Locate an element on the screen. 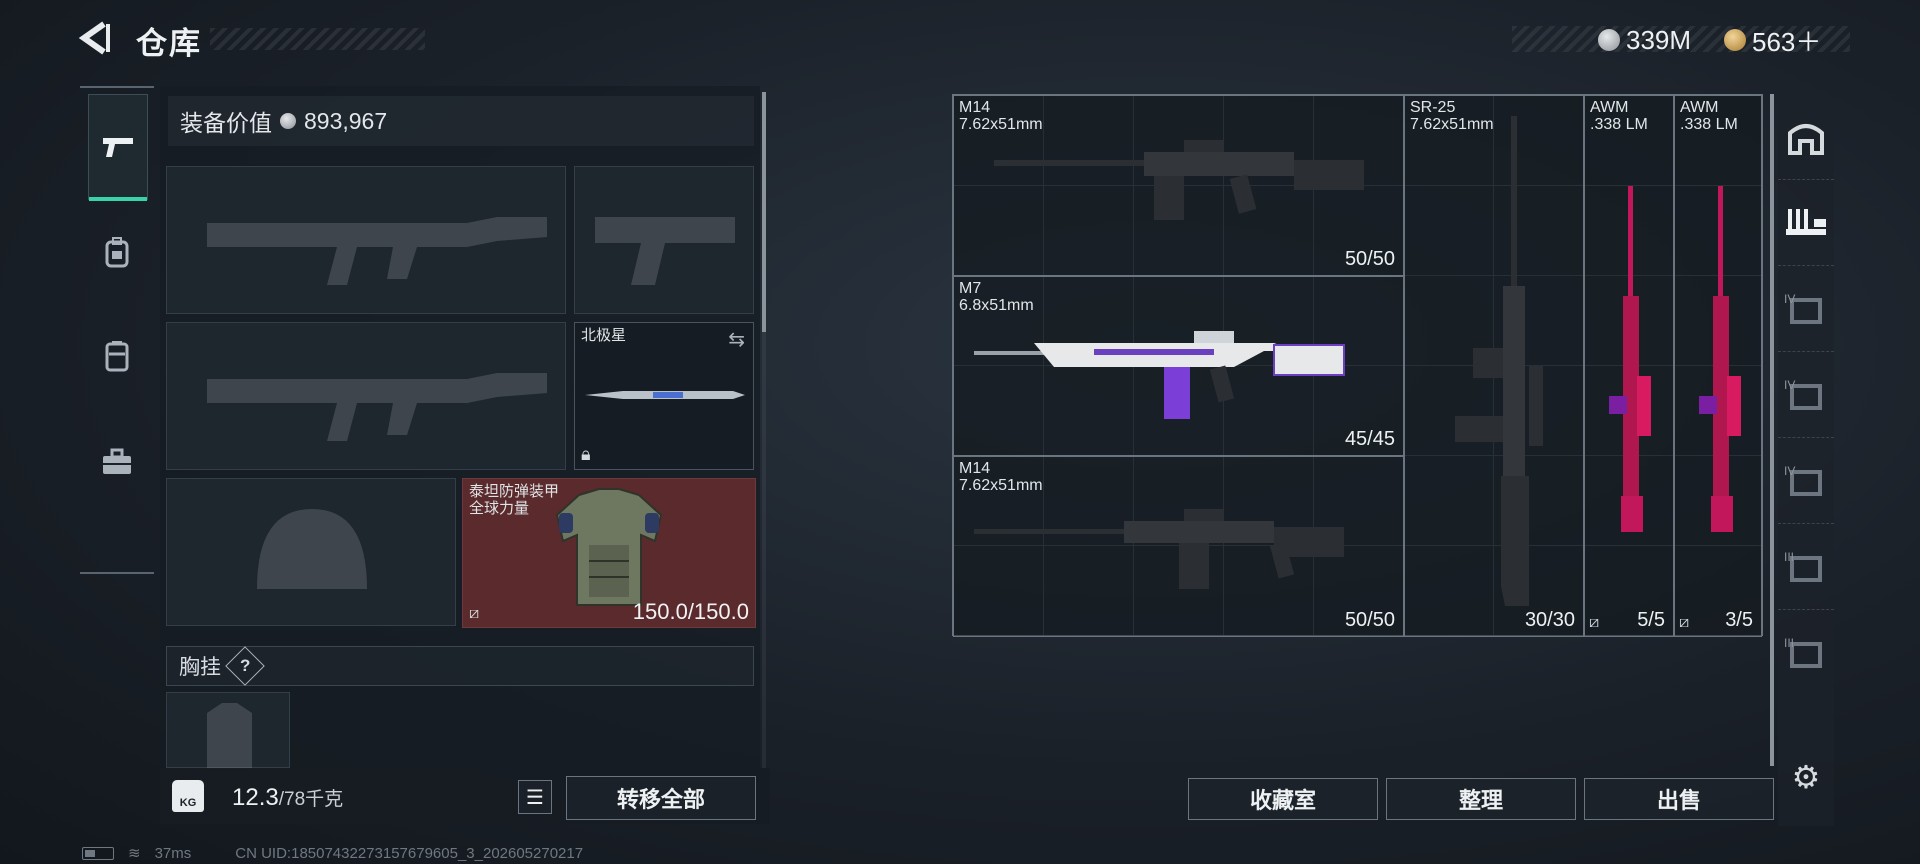  sort-button: 整理 is located at coordinates (1481, 799).